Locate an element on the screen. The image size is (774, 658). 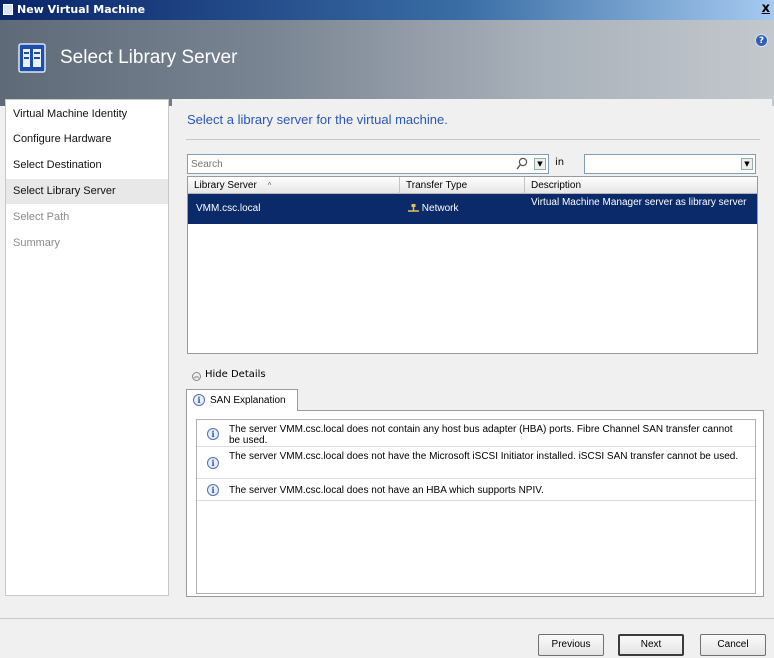
collapse-icon: ︽ is located at coordinates (196, 376).